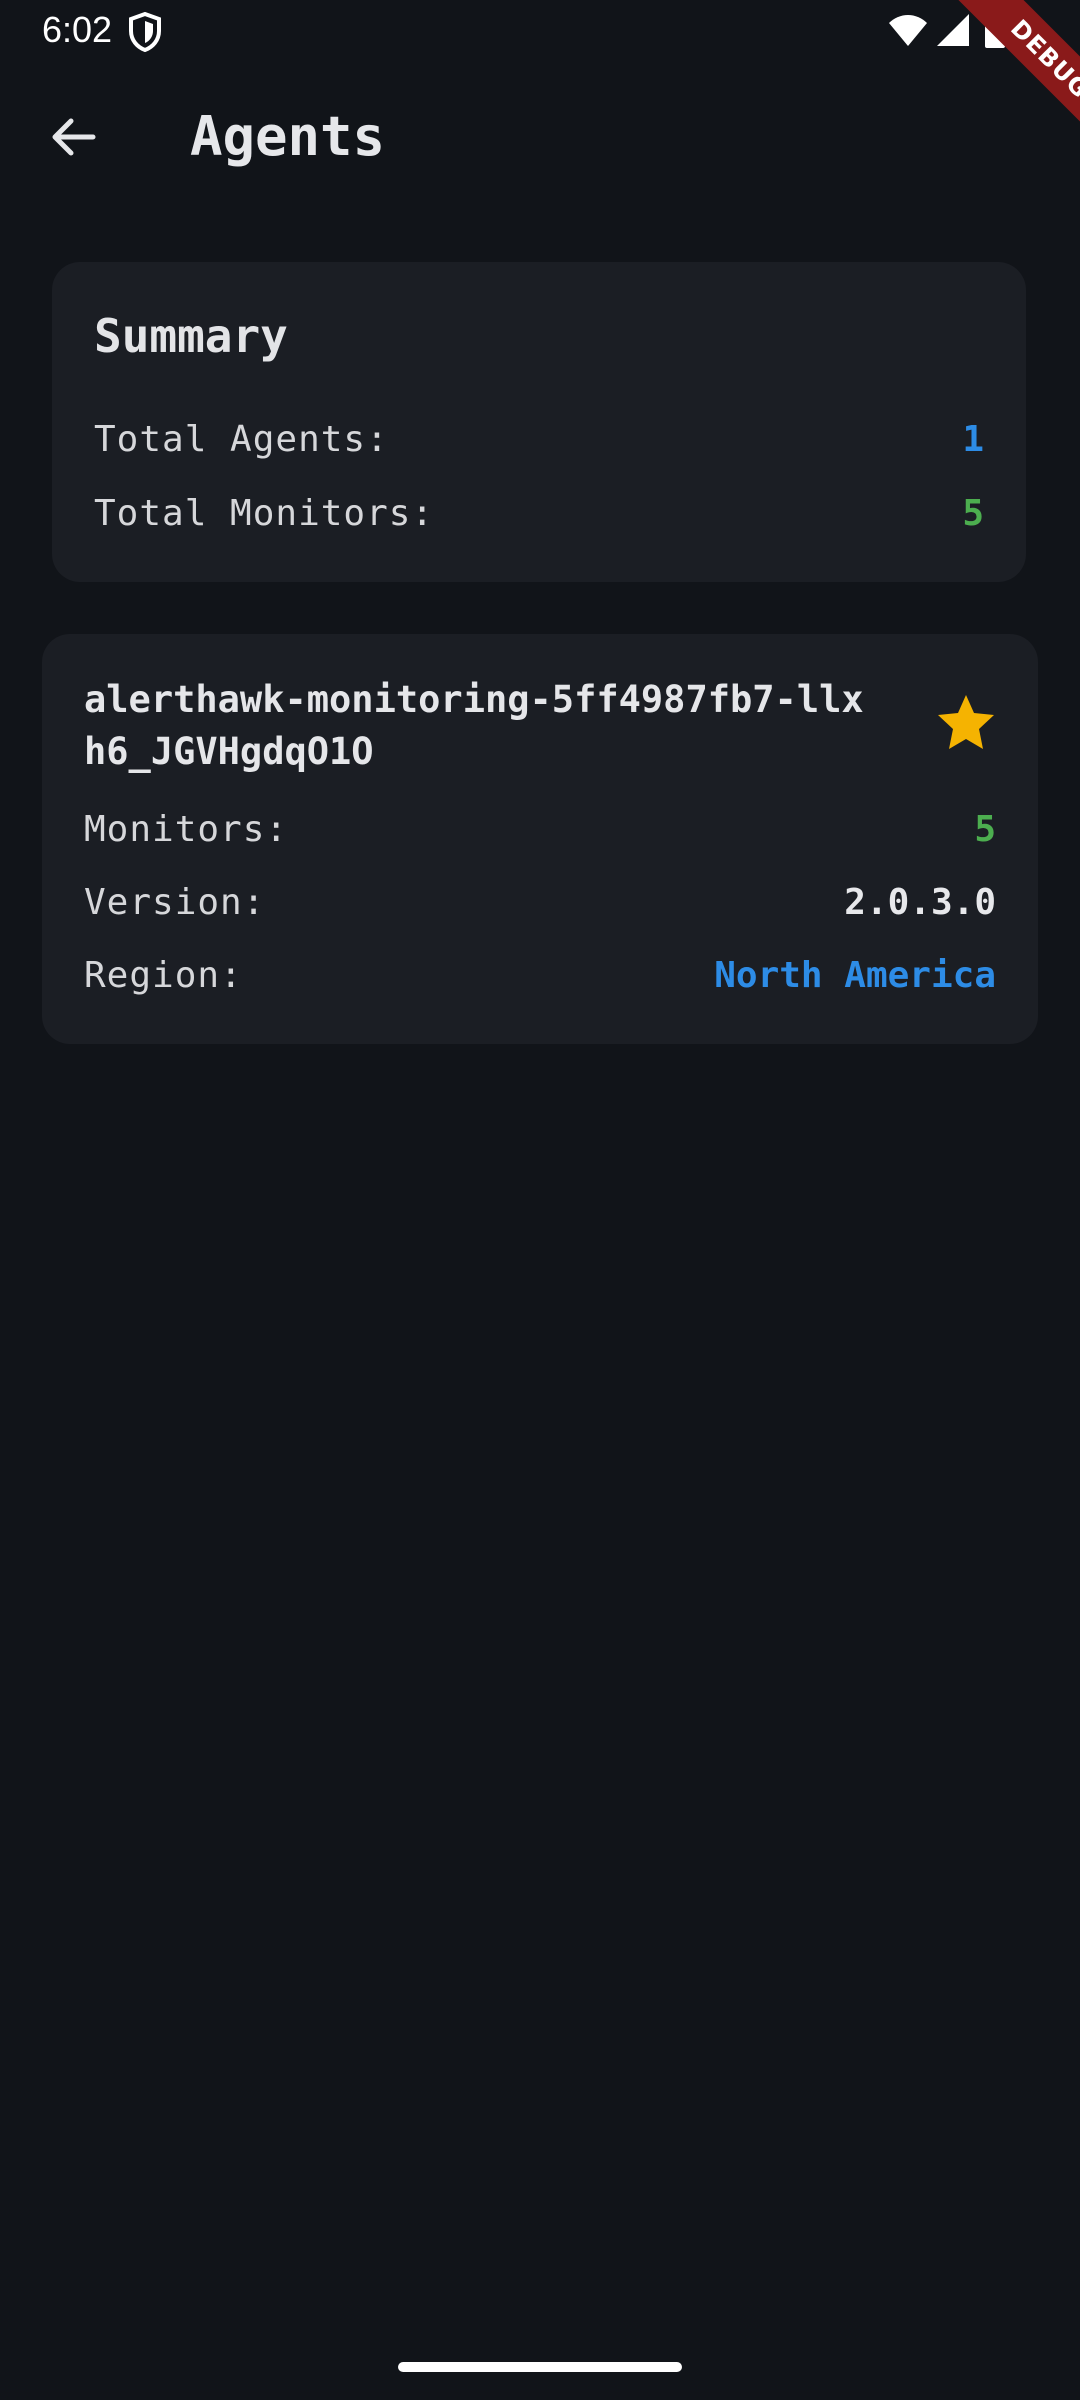 The width and height of the screenshot is (1080, 2400). Describe the element at coordinates (539, 513) in the screenshot. I see `total-monitors-row: Total Monitors: 5` at that location.